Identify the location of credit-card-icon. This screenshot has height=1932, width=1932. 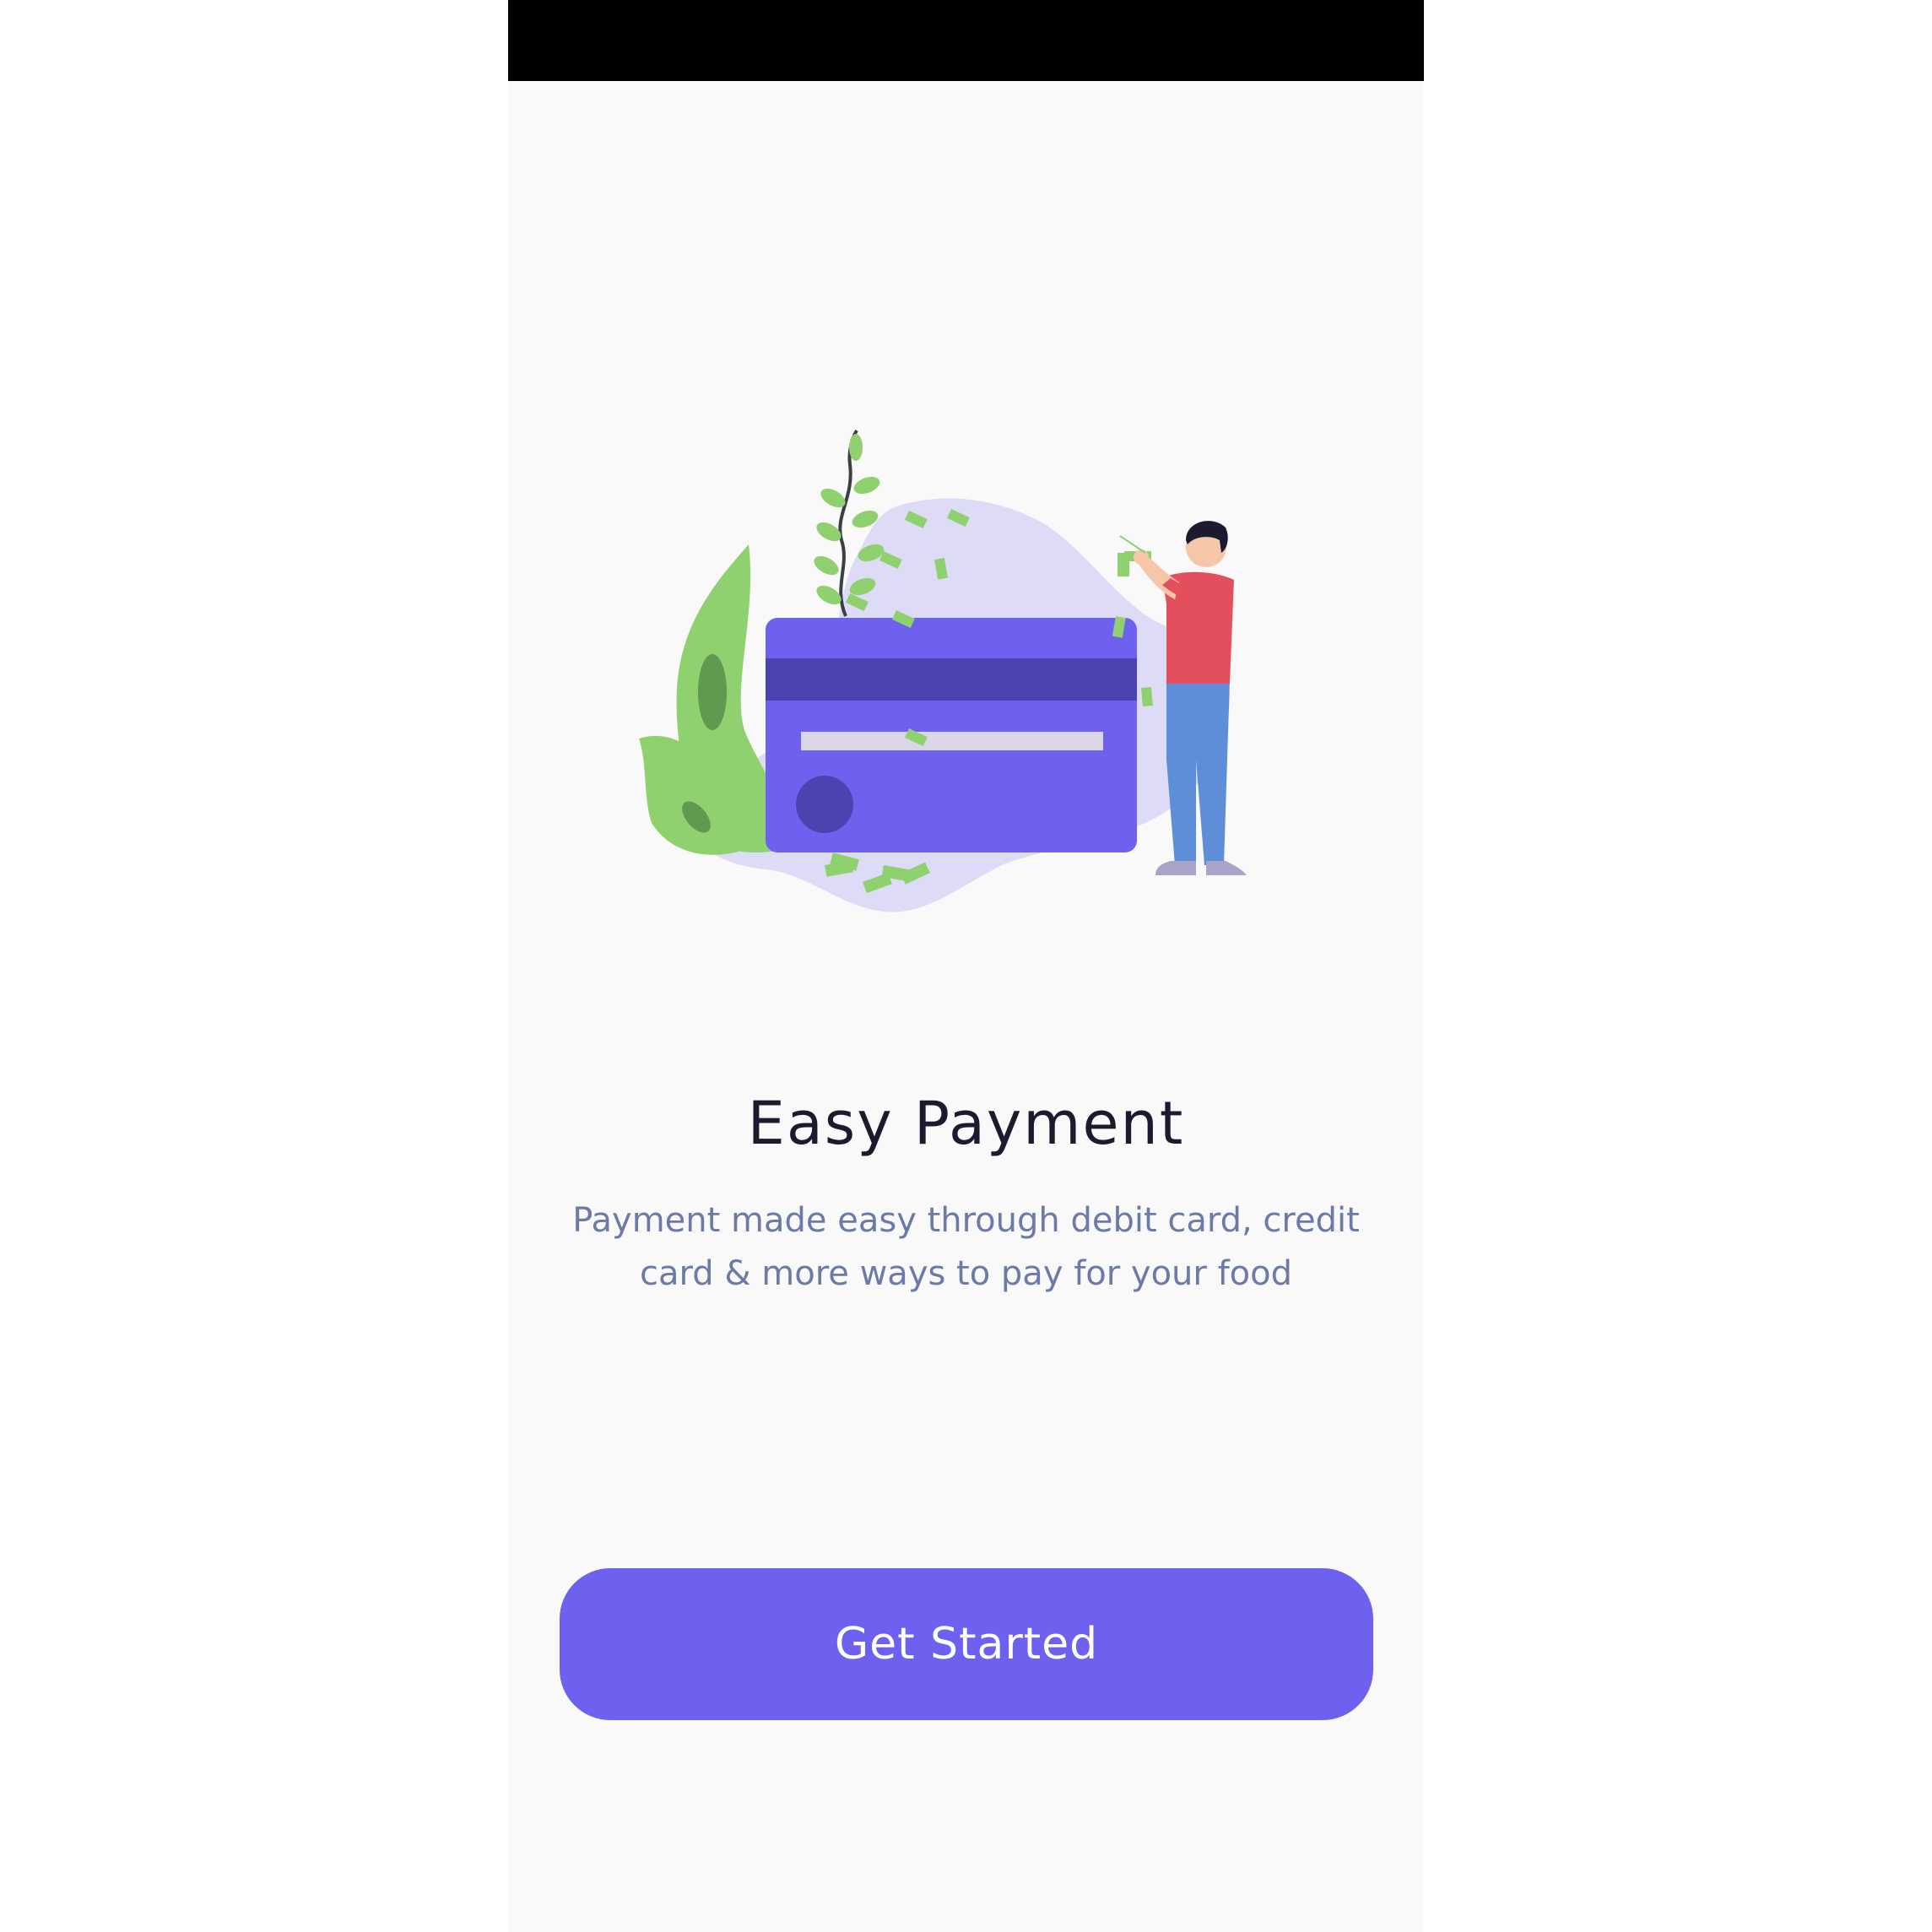
(951, 735).